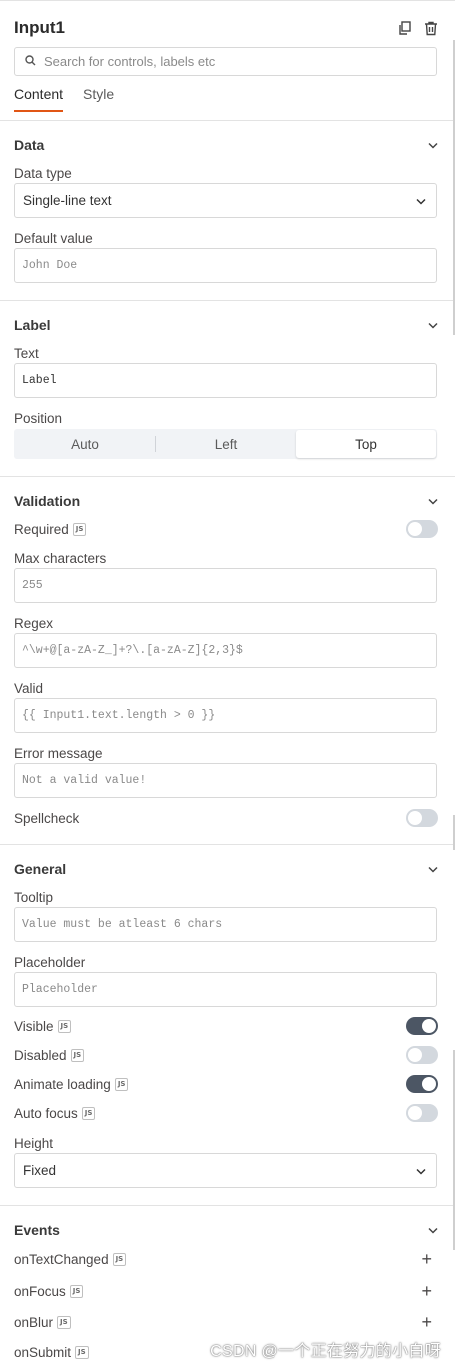 This screenshot has width=455, height=1366. Describe the element at coordinates (422, 1026) in the screenshot. I see `visible-toggle` at that location.